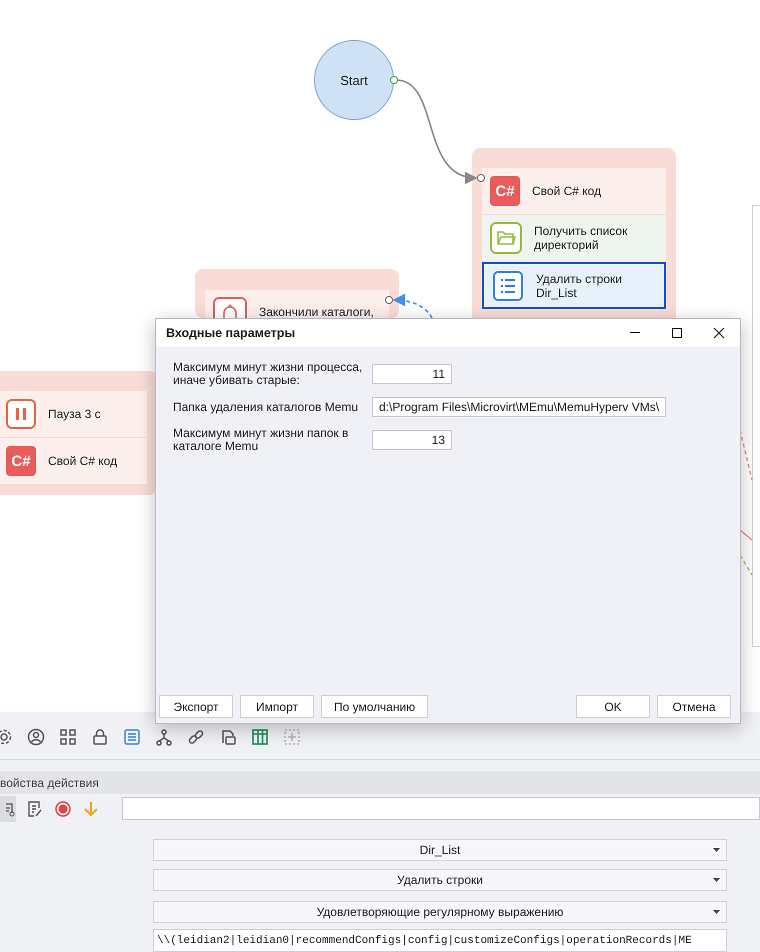 The height and width of the screenshot is (952, 760). I want to click on block-label: директорий, so click(567, 245).